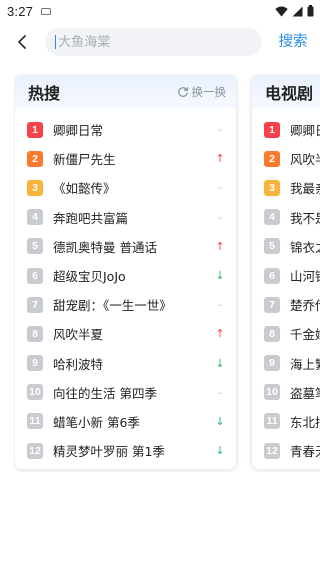 This screenshot has height=568, width=320. Describe the element at coordinates (286, 304) in the screenshot. I see `list-item: 7 楚乔传` at that location.